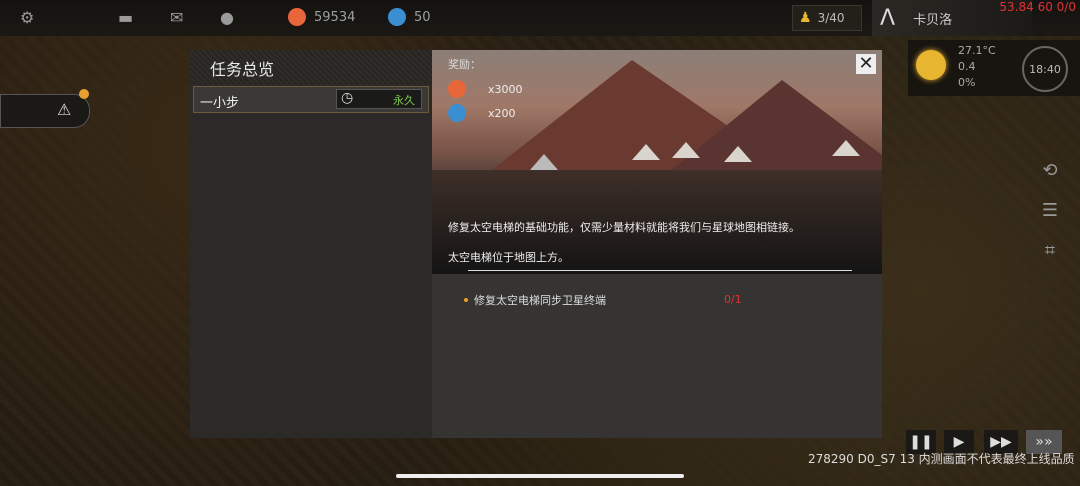 The height and width of the screenshot is (486, 1080). Describe the element at coordinates (959, 442) in the screenshot. I see `play-icon: ▶` at that location.